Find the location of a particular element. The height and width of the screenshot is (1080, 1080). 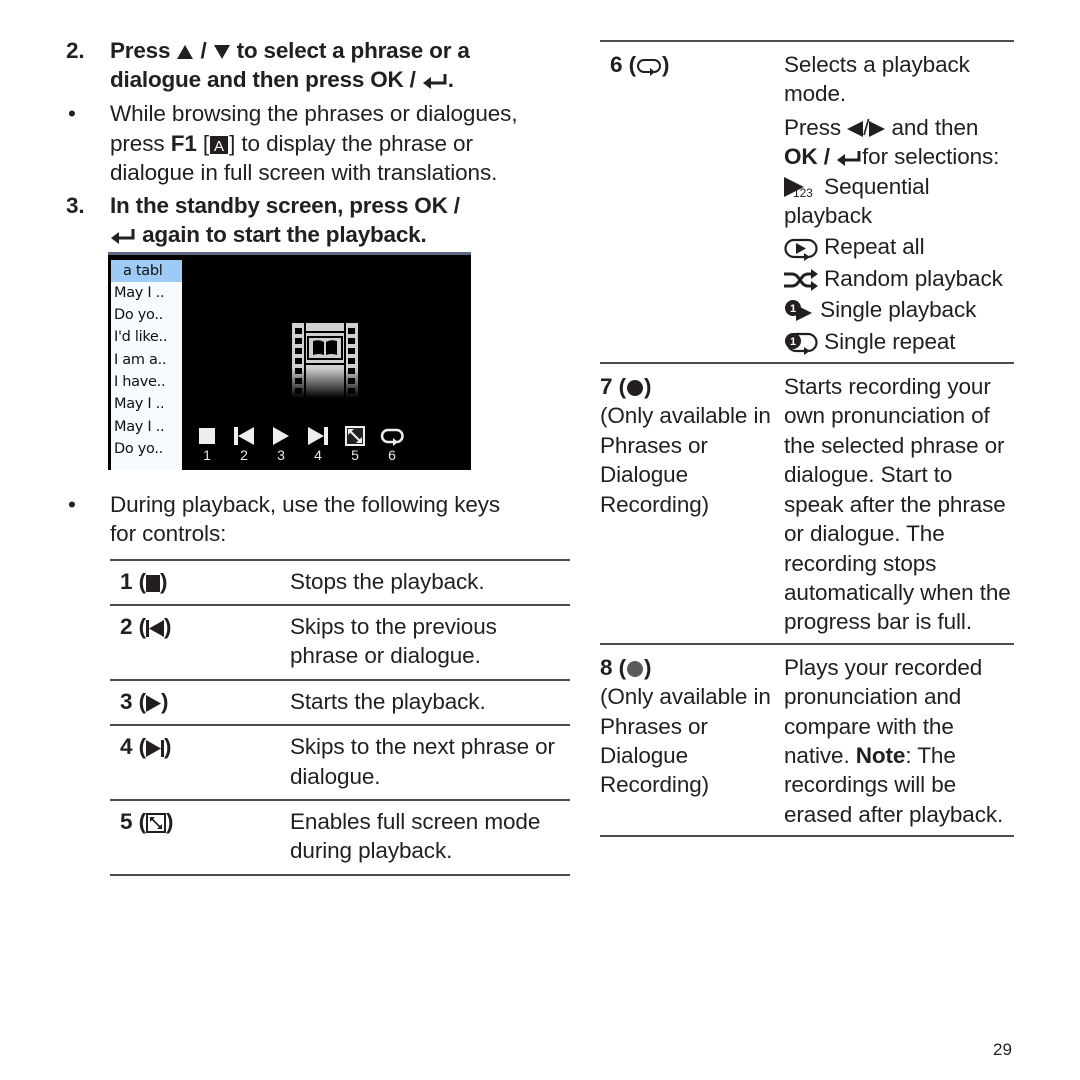

desc-press: Press / and then OK / for selections: is located at coordinates (899, 142).